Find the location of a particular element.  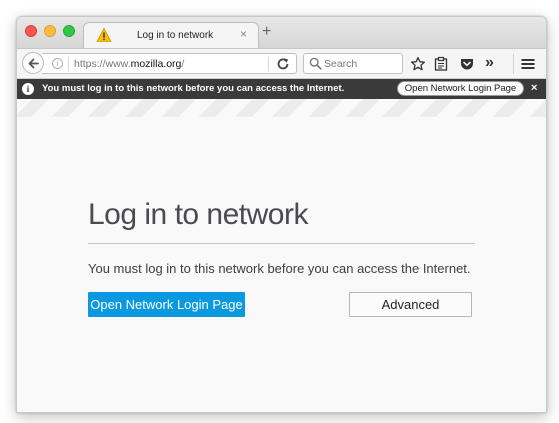

url-bar: i https://www.mozilla.org/ is located at coordinates (169, 63).